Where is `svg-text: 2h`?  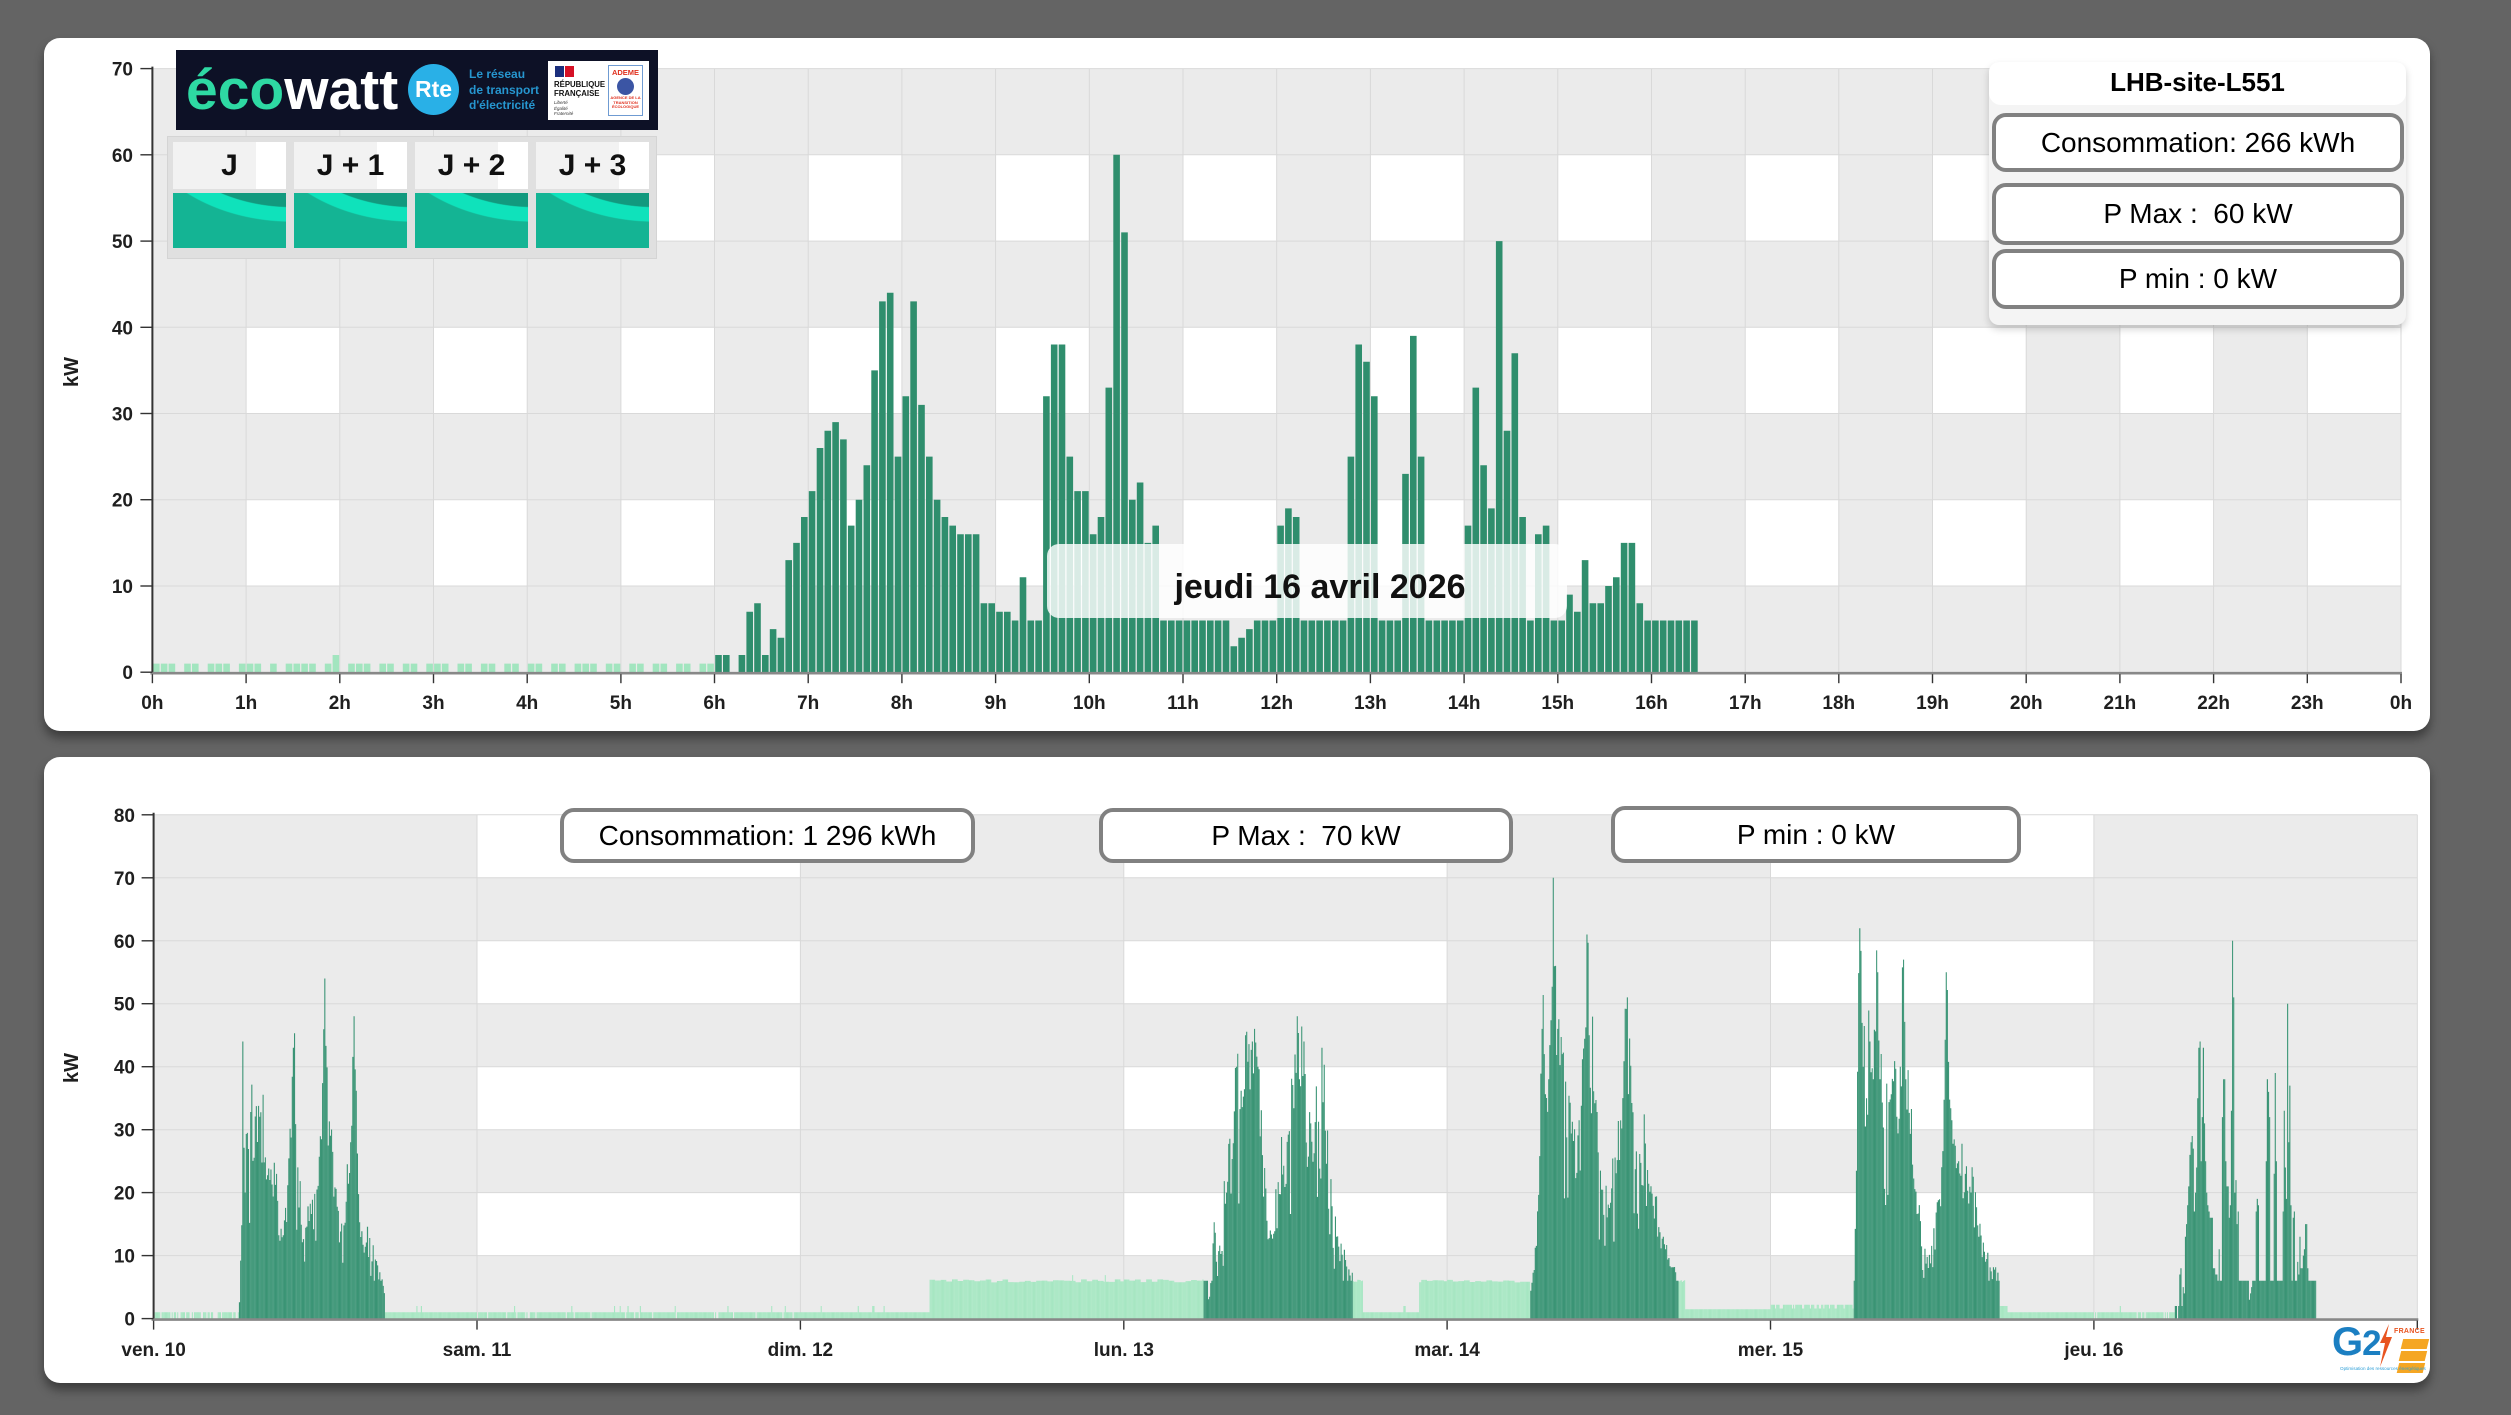 svg-text: 2h is located at coordinates (340, 703).